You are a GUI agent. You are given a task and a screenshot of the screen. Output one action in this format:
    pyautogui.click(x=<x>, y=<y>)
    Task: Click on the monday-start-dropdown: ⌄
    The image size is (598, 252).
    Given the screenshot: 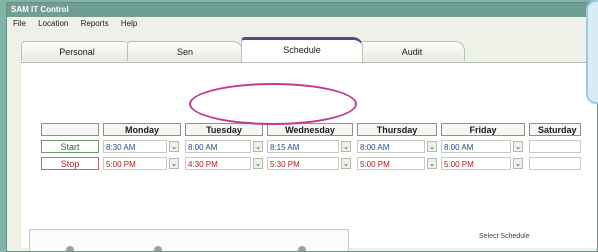 What is the action you would take?
    pyautogui.click(x=174, y=146)
    